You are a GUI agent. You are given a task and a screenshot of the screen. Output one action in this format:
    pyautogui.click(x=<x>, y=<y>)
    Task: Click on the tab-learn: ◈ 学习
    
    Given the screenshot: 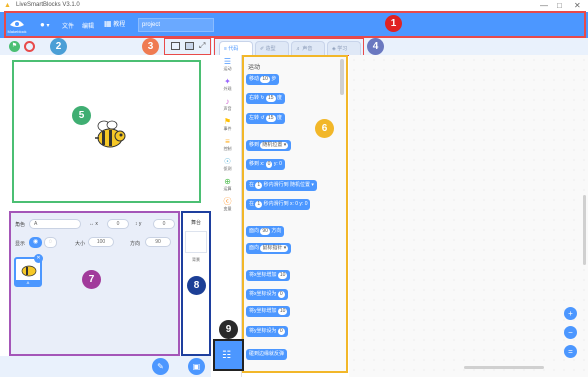 What is the action you would take?
    pyautogui.click(x=344, y=48)
    